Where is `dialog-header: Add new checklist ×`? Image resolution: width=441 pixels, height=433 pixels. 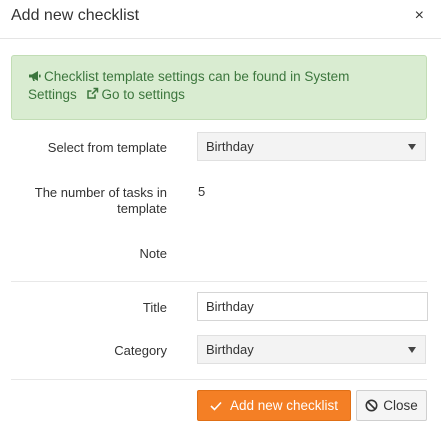
dialog-header: Add new checklist × is located at coordinates (220, 19).